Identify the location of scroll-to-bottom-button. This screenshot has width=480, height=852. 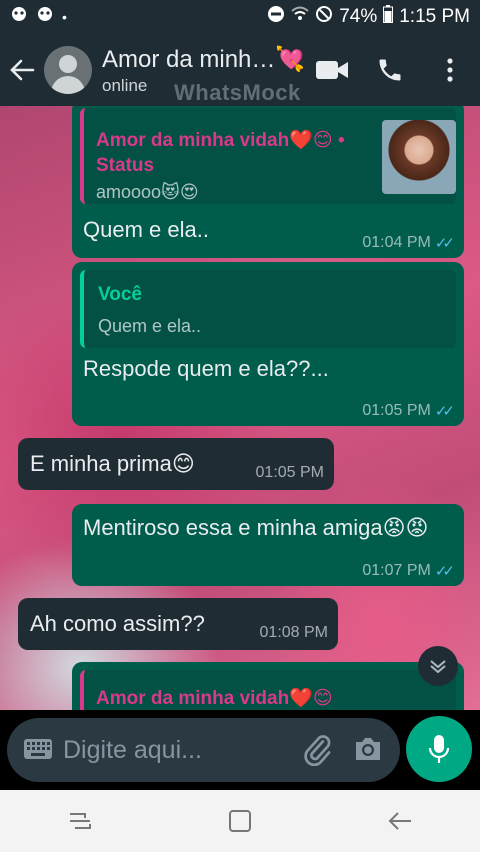
(438, 666).